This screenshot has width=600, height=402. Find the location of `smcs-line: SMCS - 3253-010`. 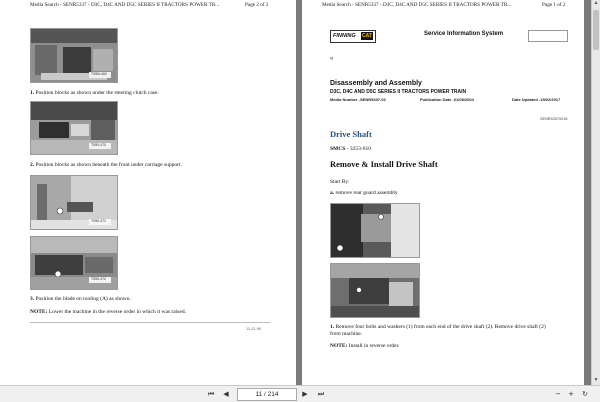

smcs-line: SMCS - 3253-010 is located at coordinates (350, 149).